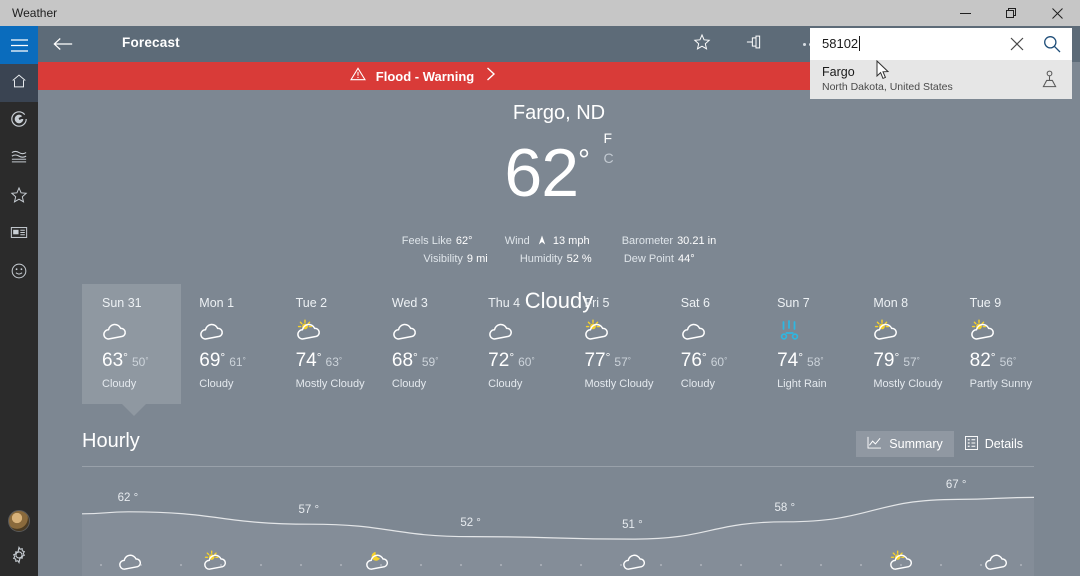 The height and width of the screenshot is (576, 1080). What do you see at coordinates (941, 44) in the screenshot?
I see `search-box: 58102` at bounding box center [941, 44].